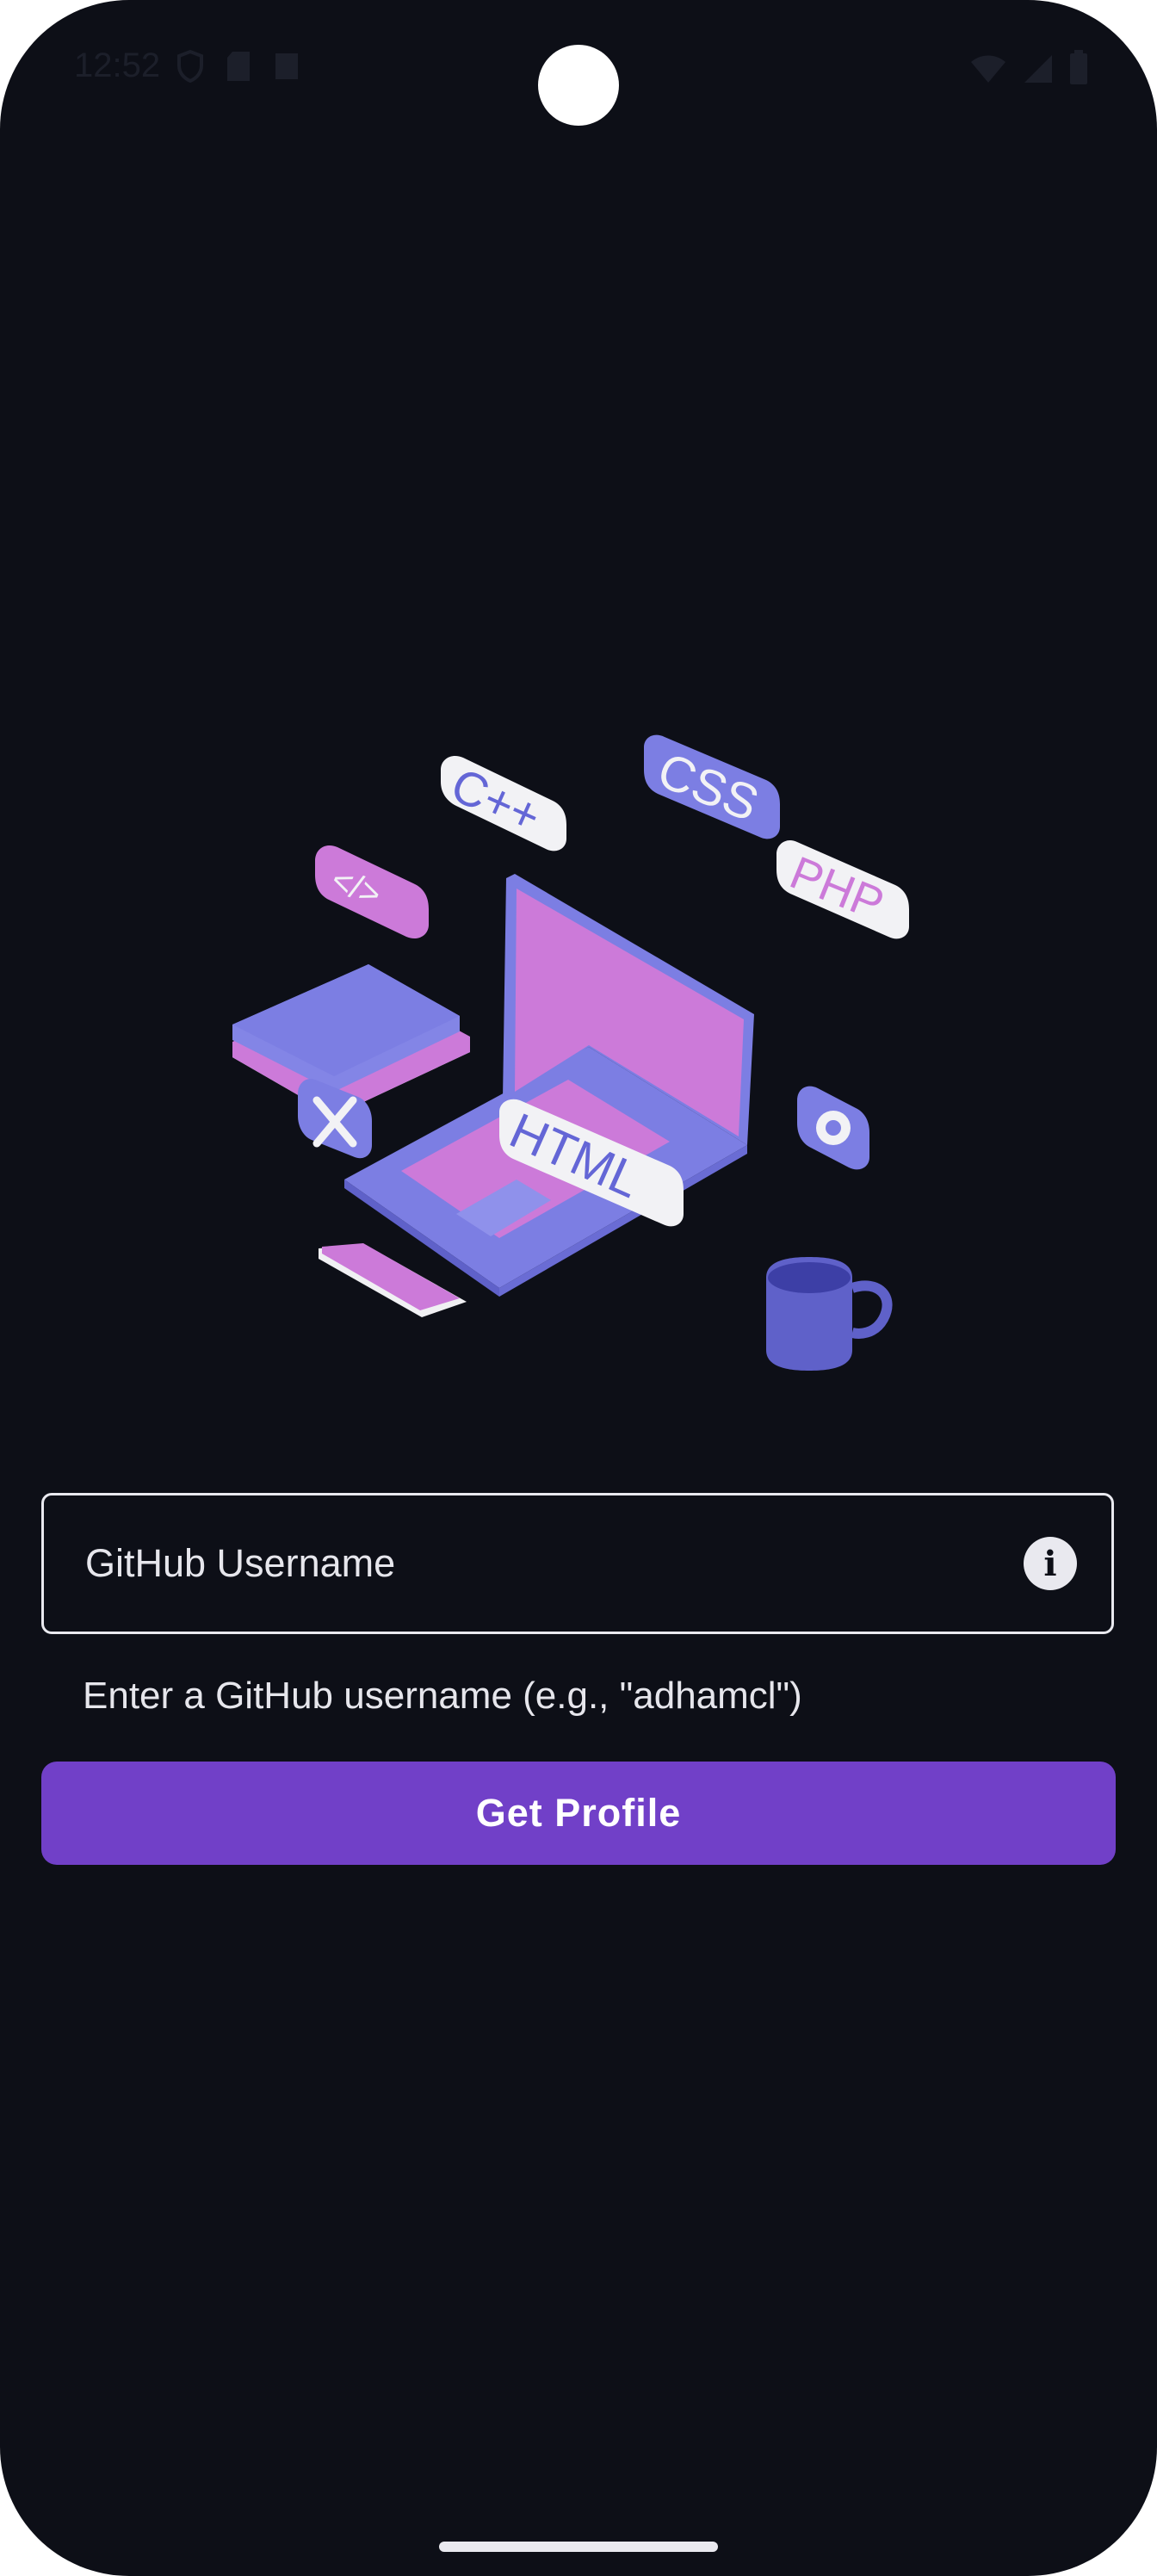 Image resolution: width=1157 pixels, height=2576 pixels. What do you see at coordinates (837, 888) in the screenshot?
I see `php-badge-label: PHP` at bounding box center [837, 888].